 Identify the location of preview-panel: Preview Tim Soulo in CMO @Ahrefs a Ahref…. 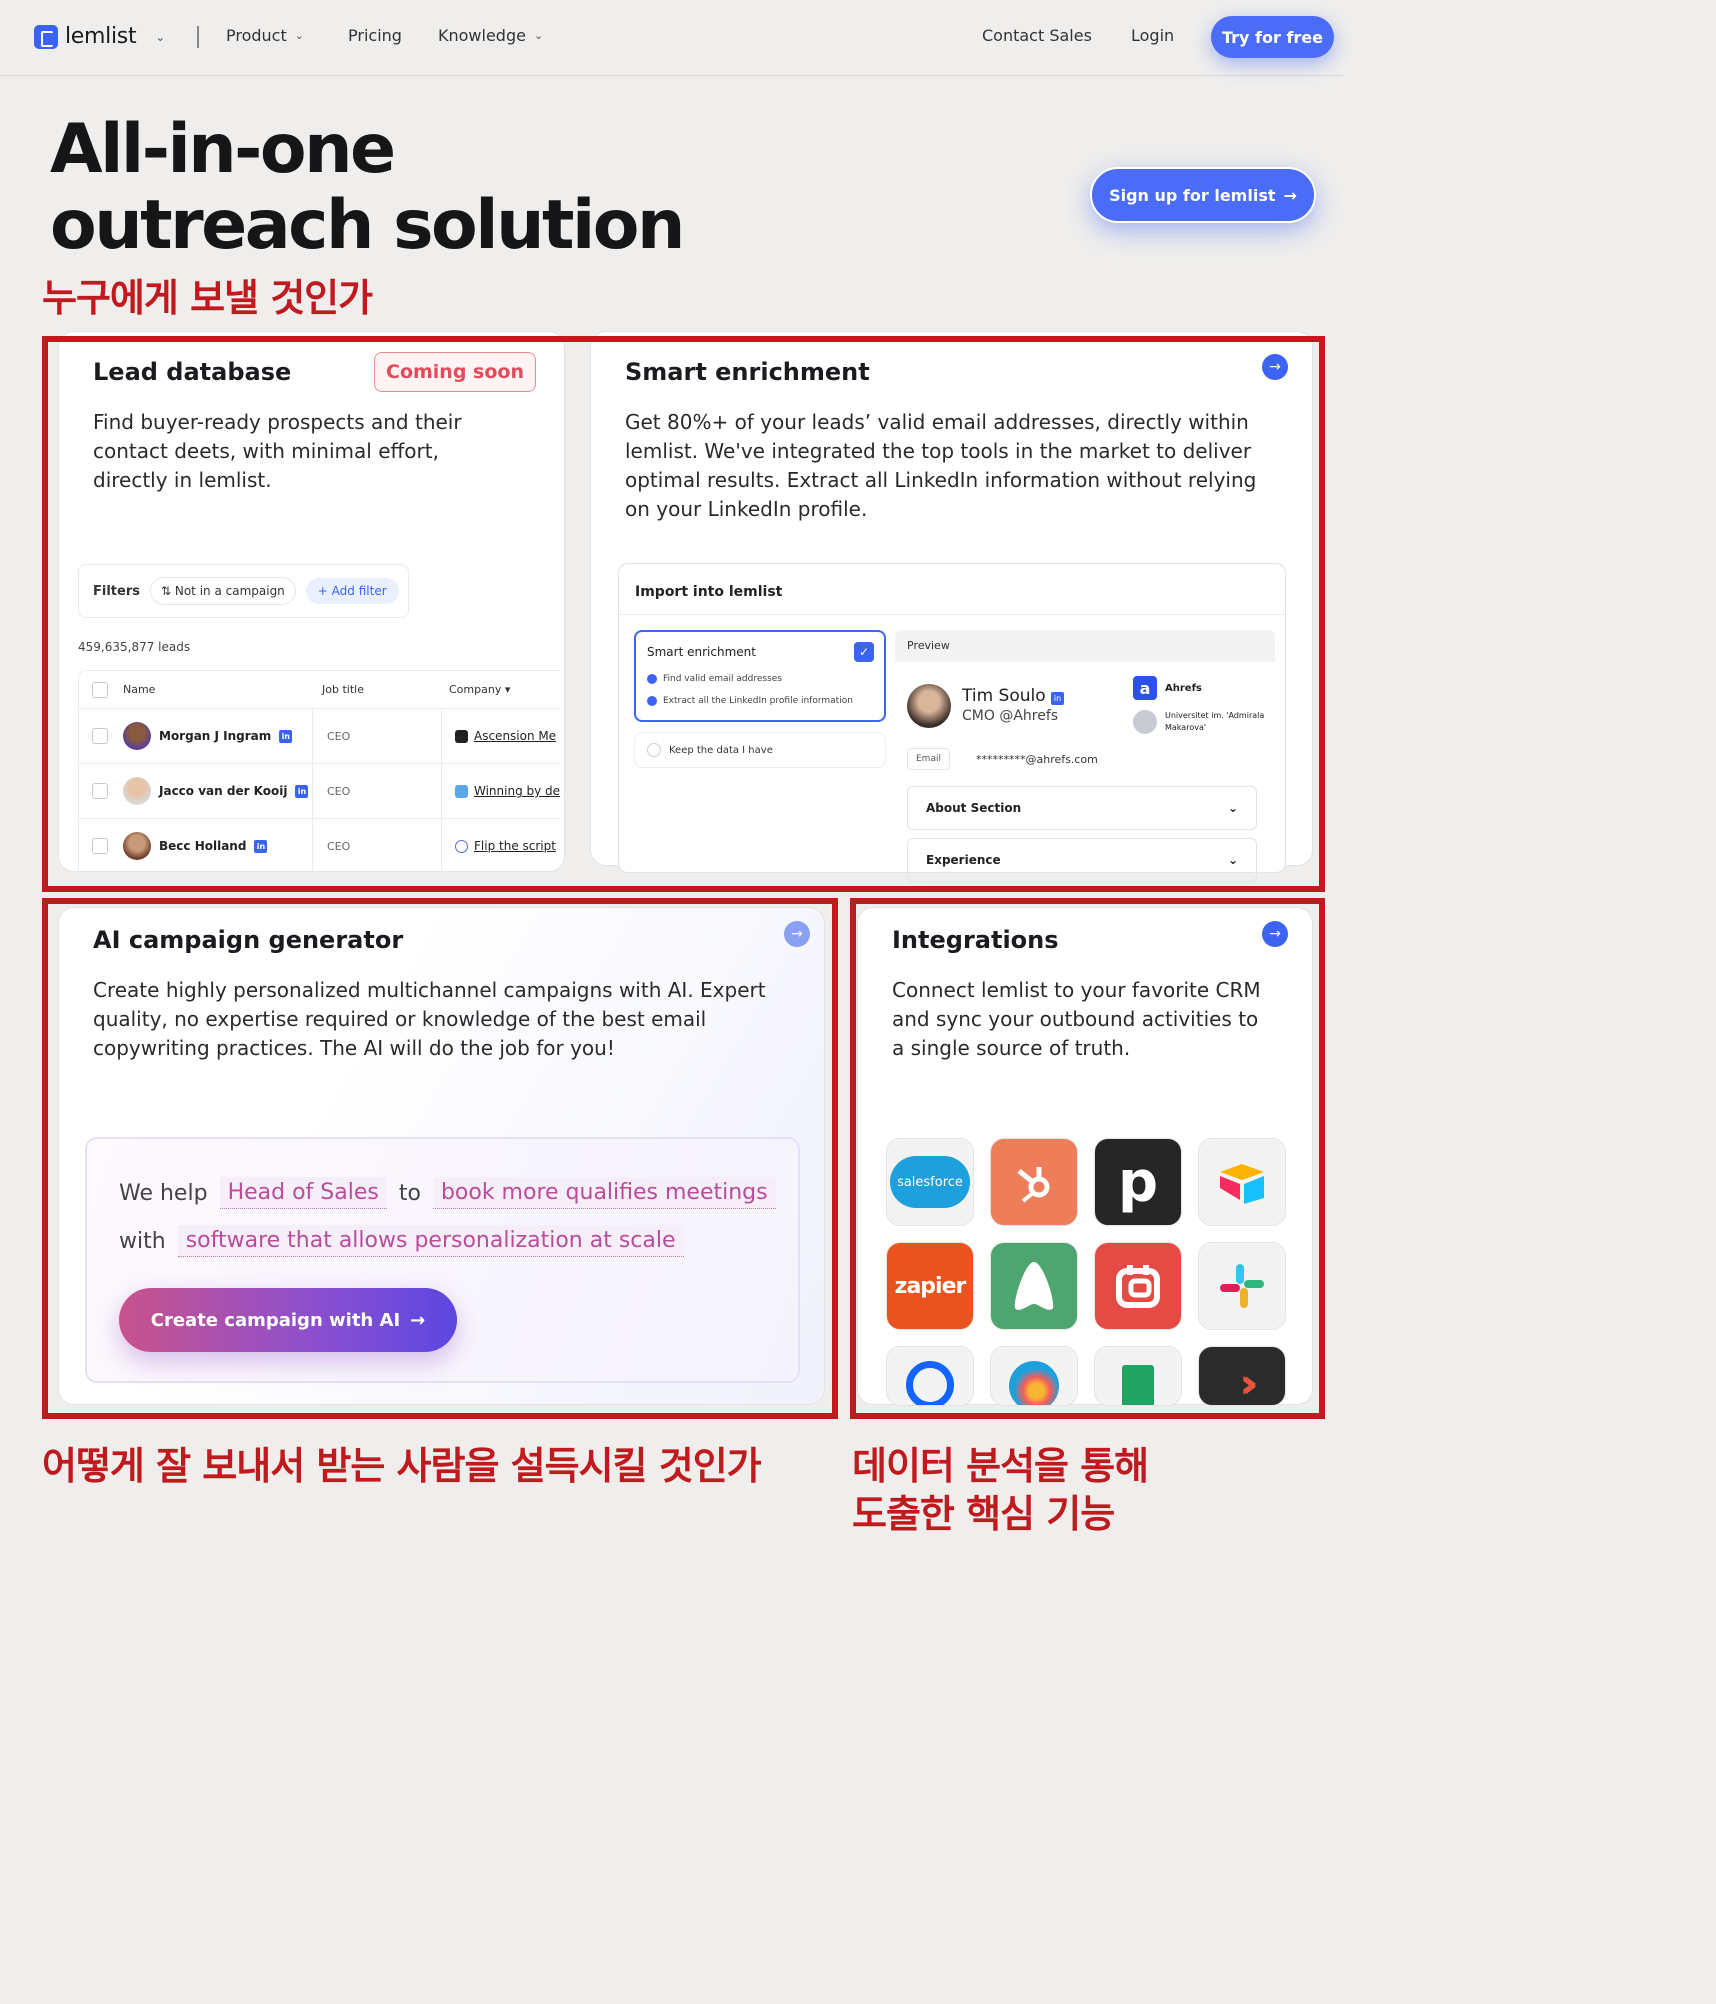
(1085, 756).